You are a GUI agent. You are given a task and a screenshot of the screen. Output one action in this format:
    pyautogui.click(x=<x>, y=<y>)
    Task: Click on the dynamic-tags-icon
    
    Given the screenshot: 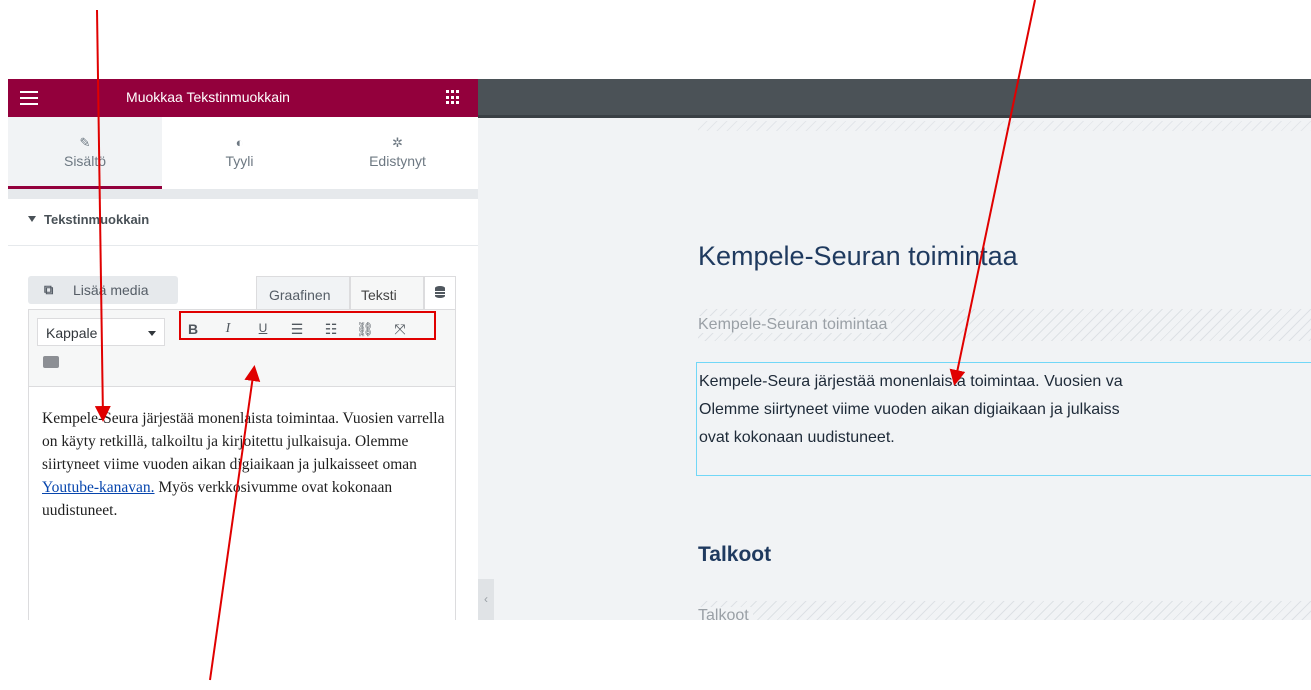 What is the action you would take?
    pyautogui.click(x=440, y=292)
    